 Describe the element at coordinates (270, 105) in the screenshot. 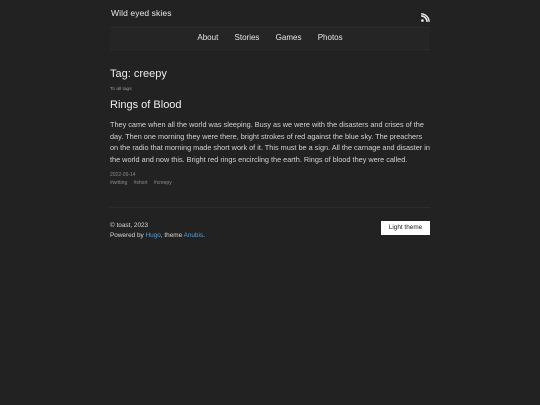

I see `post-title-link: Rings of Blood` at that location.